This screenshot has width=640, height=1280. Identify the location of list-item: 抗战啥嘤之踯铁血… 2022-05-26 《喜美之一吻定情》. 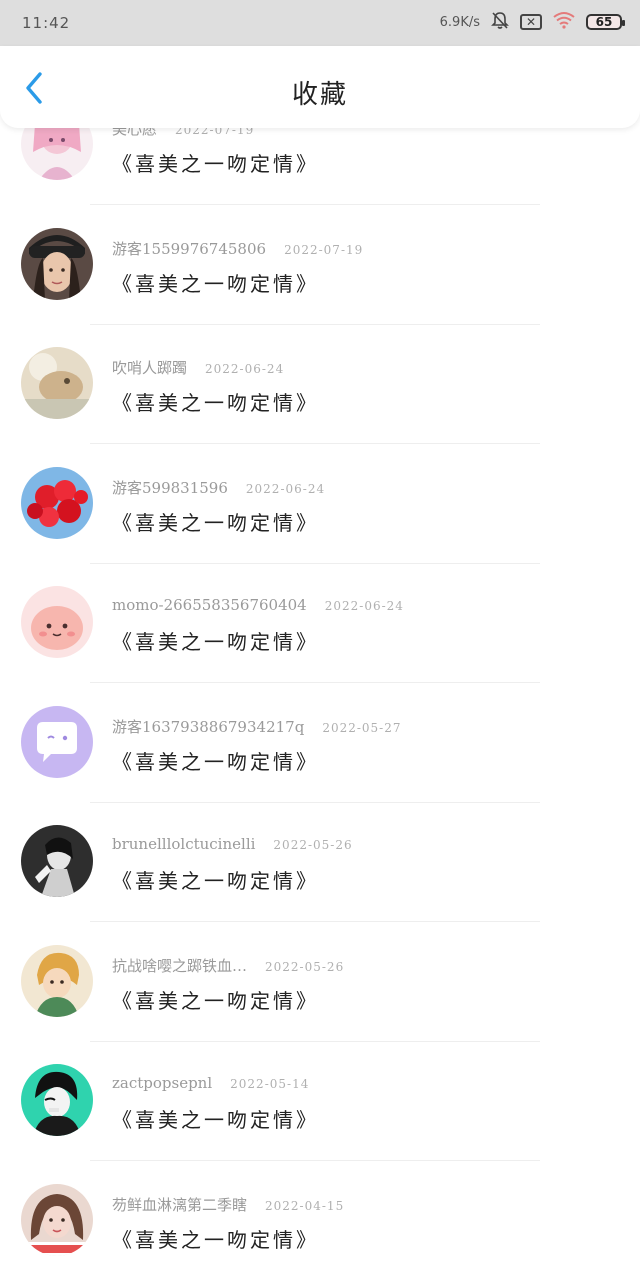
(320, 983).